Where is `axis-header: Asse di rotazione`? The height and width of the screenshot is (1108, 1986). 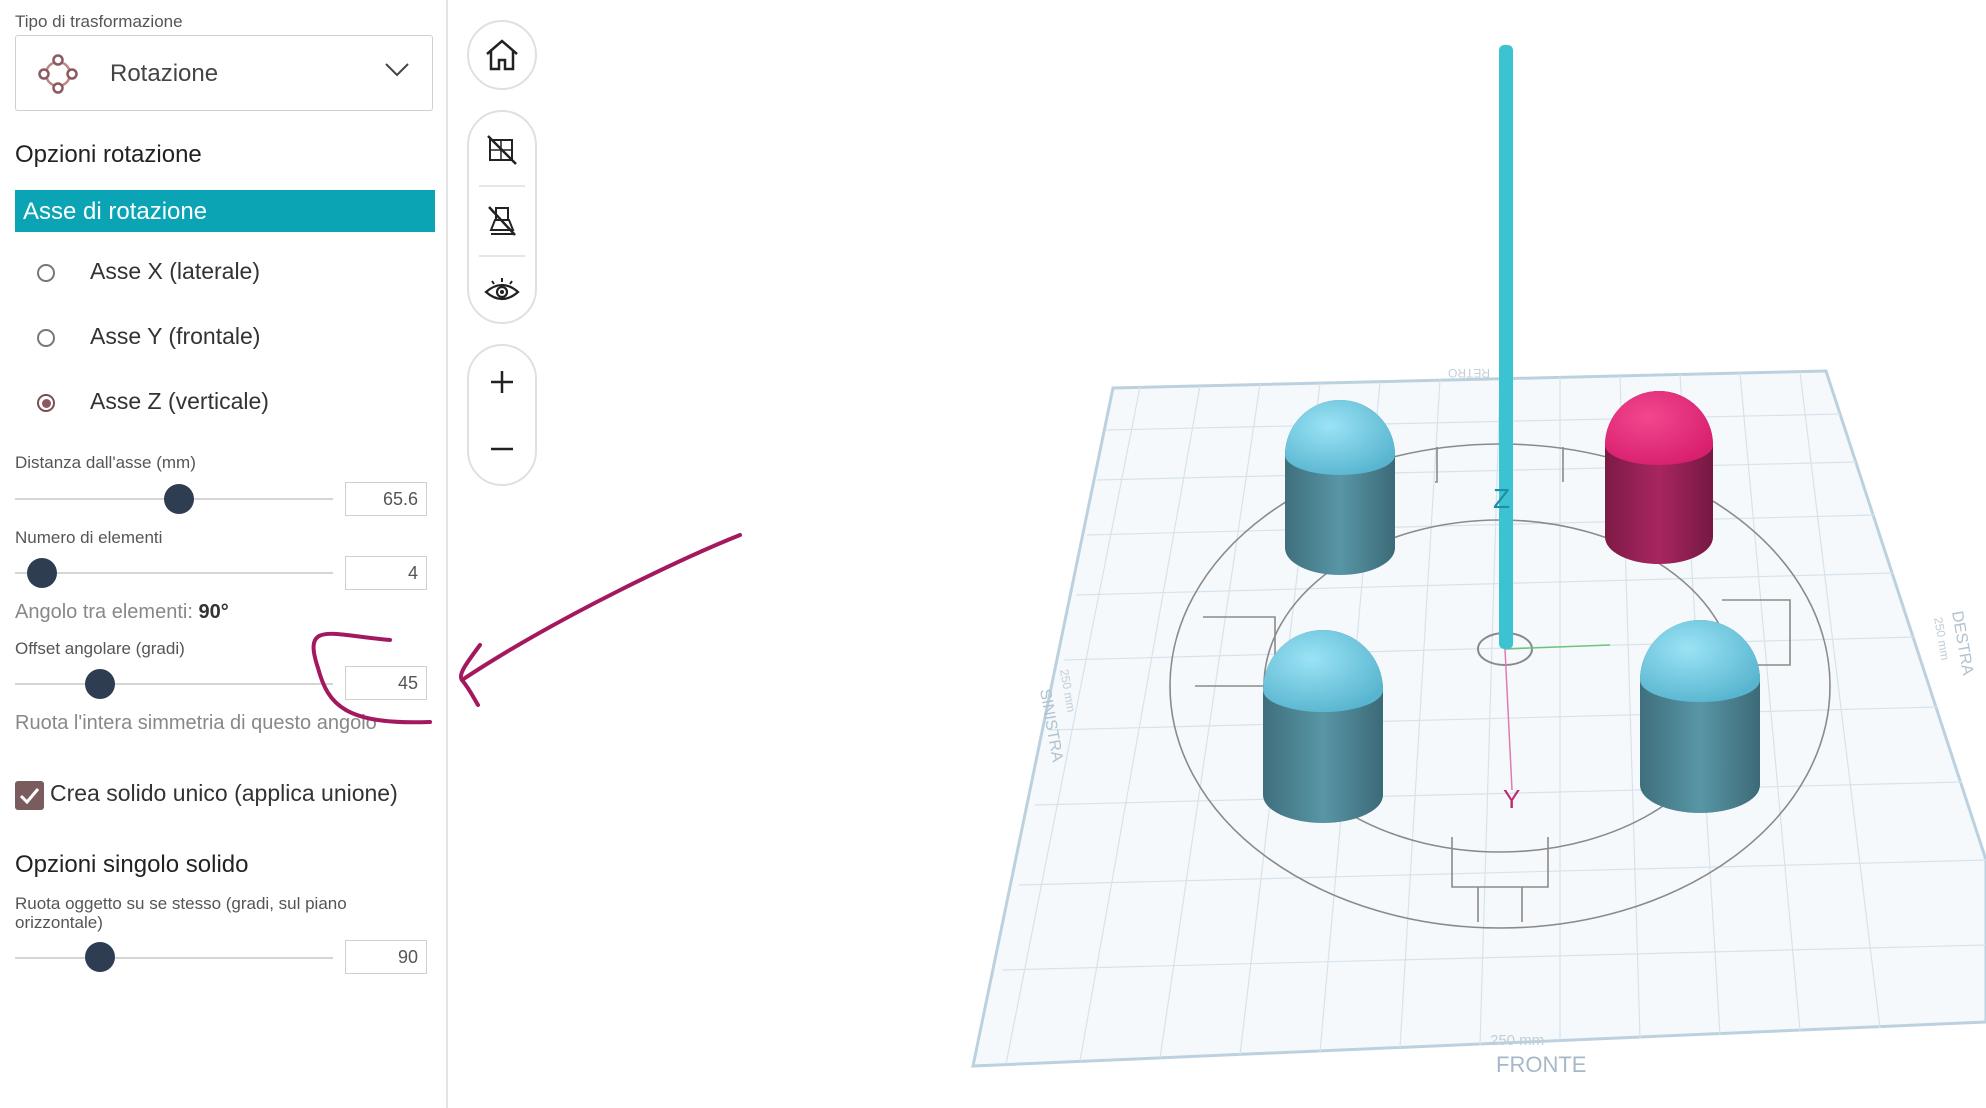
axis-header: Asse di rotazione is located at coordinates (225, 211).